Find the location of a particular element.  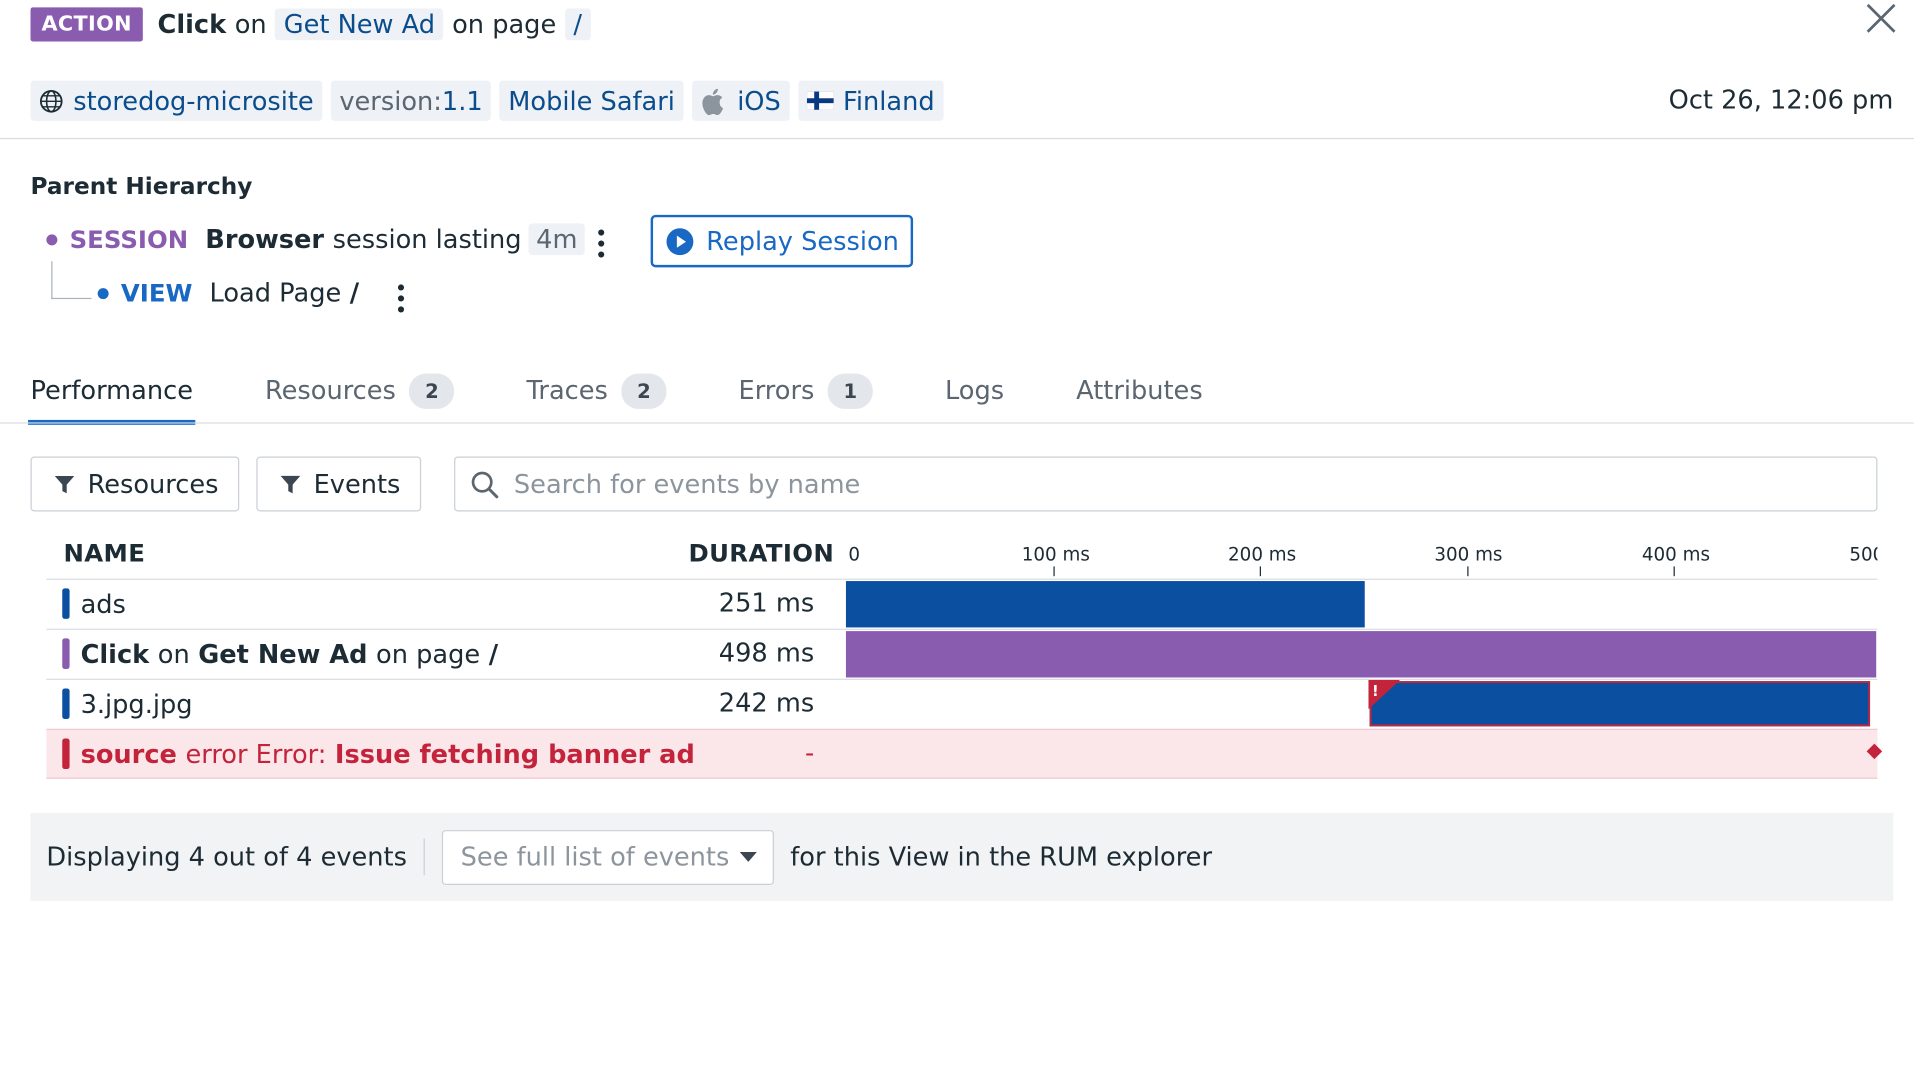

view-row: VIEW Load Page / is located at coordinates (228, 293).